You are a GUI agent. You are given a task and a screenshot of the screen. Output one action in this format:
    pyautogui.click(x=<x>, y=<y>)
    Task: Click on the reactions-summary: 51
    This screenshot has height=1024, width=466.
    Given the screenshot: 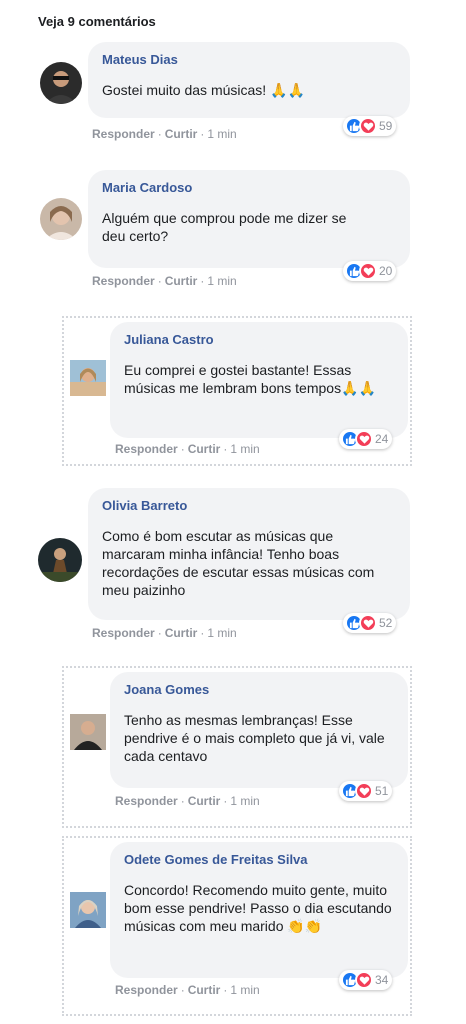 What is the action you would take?
    pyautogui.click(x=366, y=791)
    